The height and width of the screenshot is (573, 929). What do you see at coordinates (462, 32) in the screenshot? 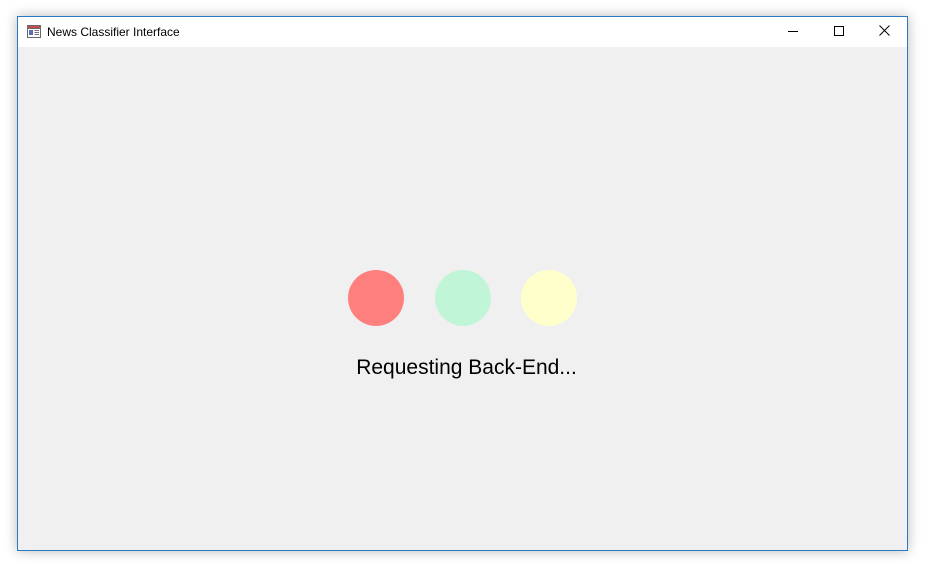
I see `title-bar: News Classifier Interface` at bounding box center [462, 32].